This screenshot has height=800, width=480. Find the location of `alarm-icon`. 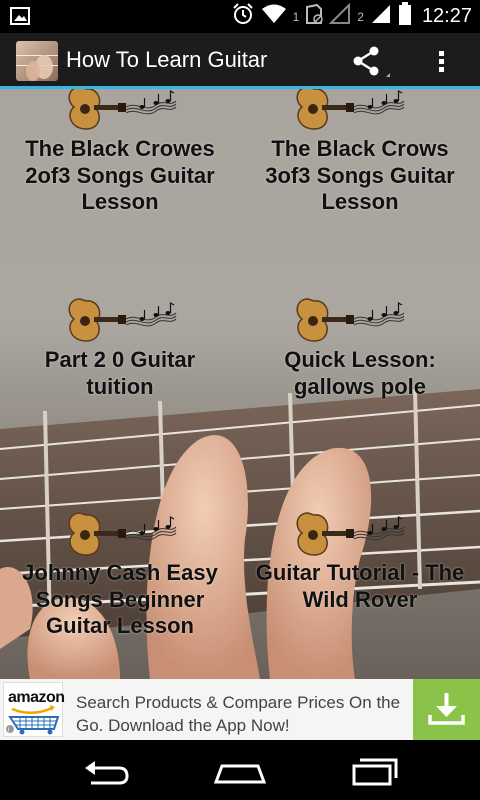

alarm-icon is located at coordinates (243, 16).